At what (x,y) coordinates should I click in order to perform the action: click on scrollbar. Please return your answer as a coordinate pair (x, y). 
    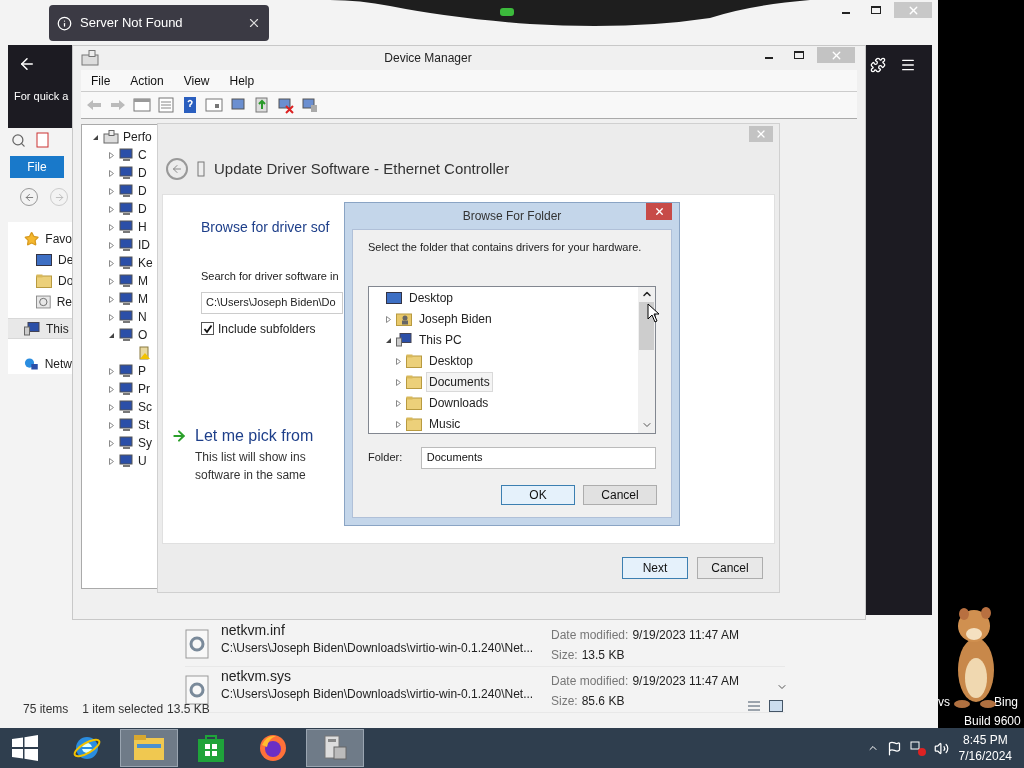
    Looking at the image, I should click on (646, 359).